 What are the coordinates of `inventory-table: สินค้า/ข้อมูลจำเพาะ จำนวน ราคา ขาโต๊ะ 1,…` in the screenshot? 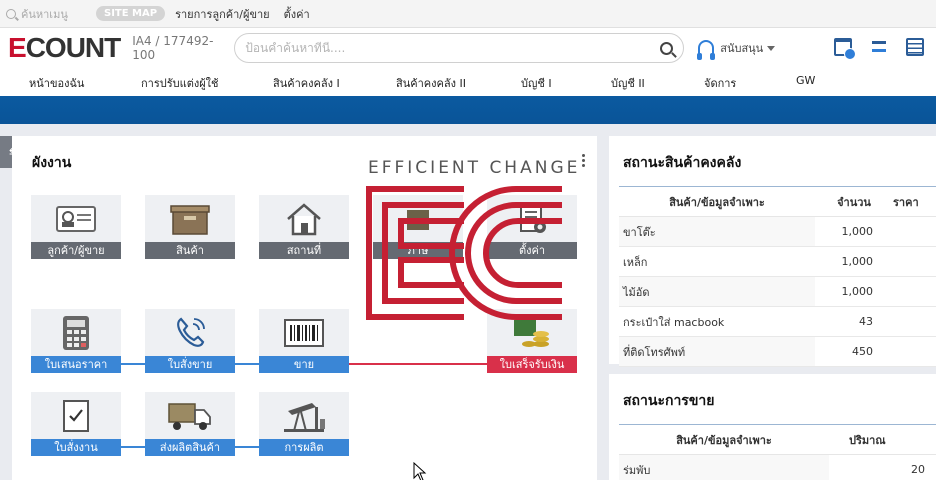 It's located at (777, 276).